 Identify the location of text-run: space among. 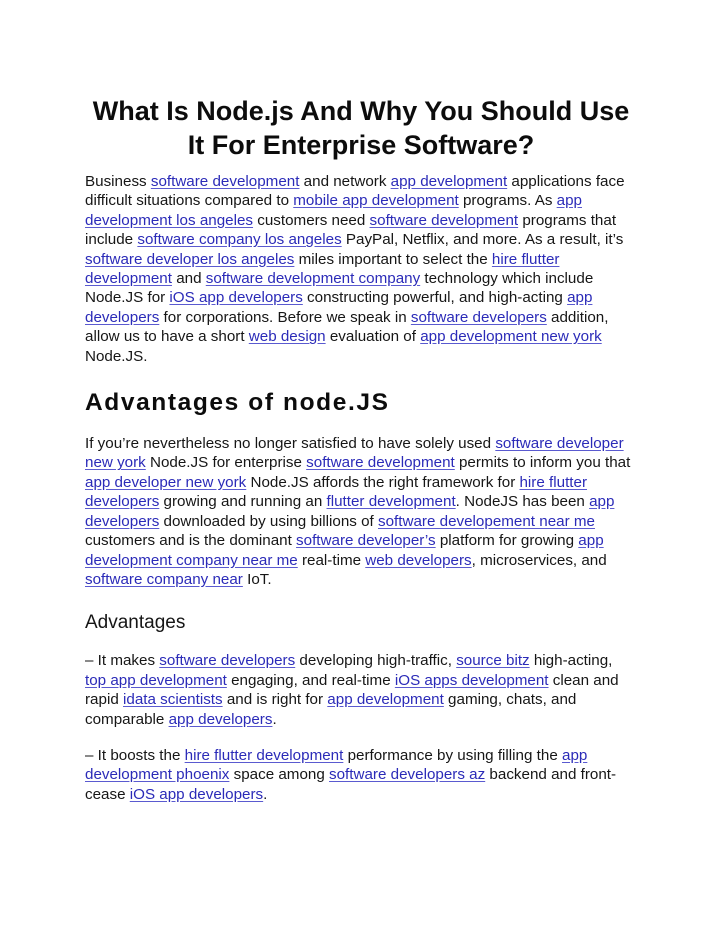
(279, 775).